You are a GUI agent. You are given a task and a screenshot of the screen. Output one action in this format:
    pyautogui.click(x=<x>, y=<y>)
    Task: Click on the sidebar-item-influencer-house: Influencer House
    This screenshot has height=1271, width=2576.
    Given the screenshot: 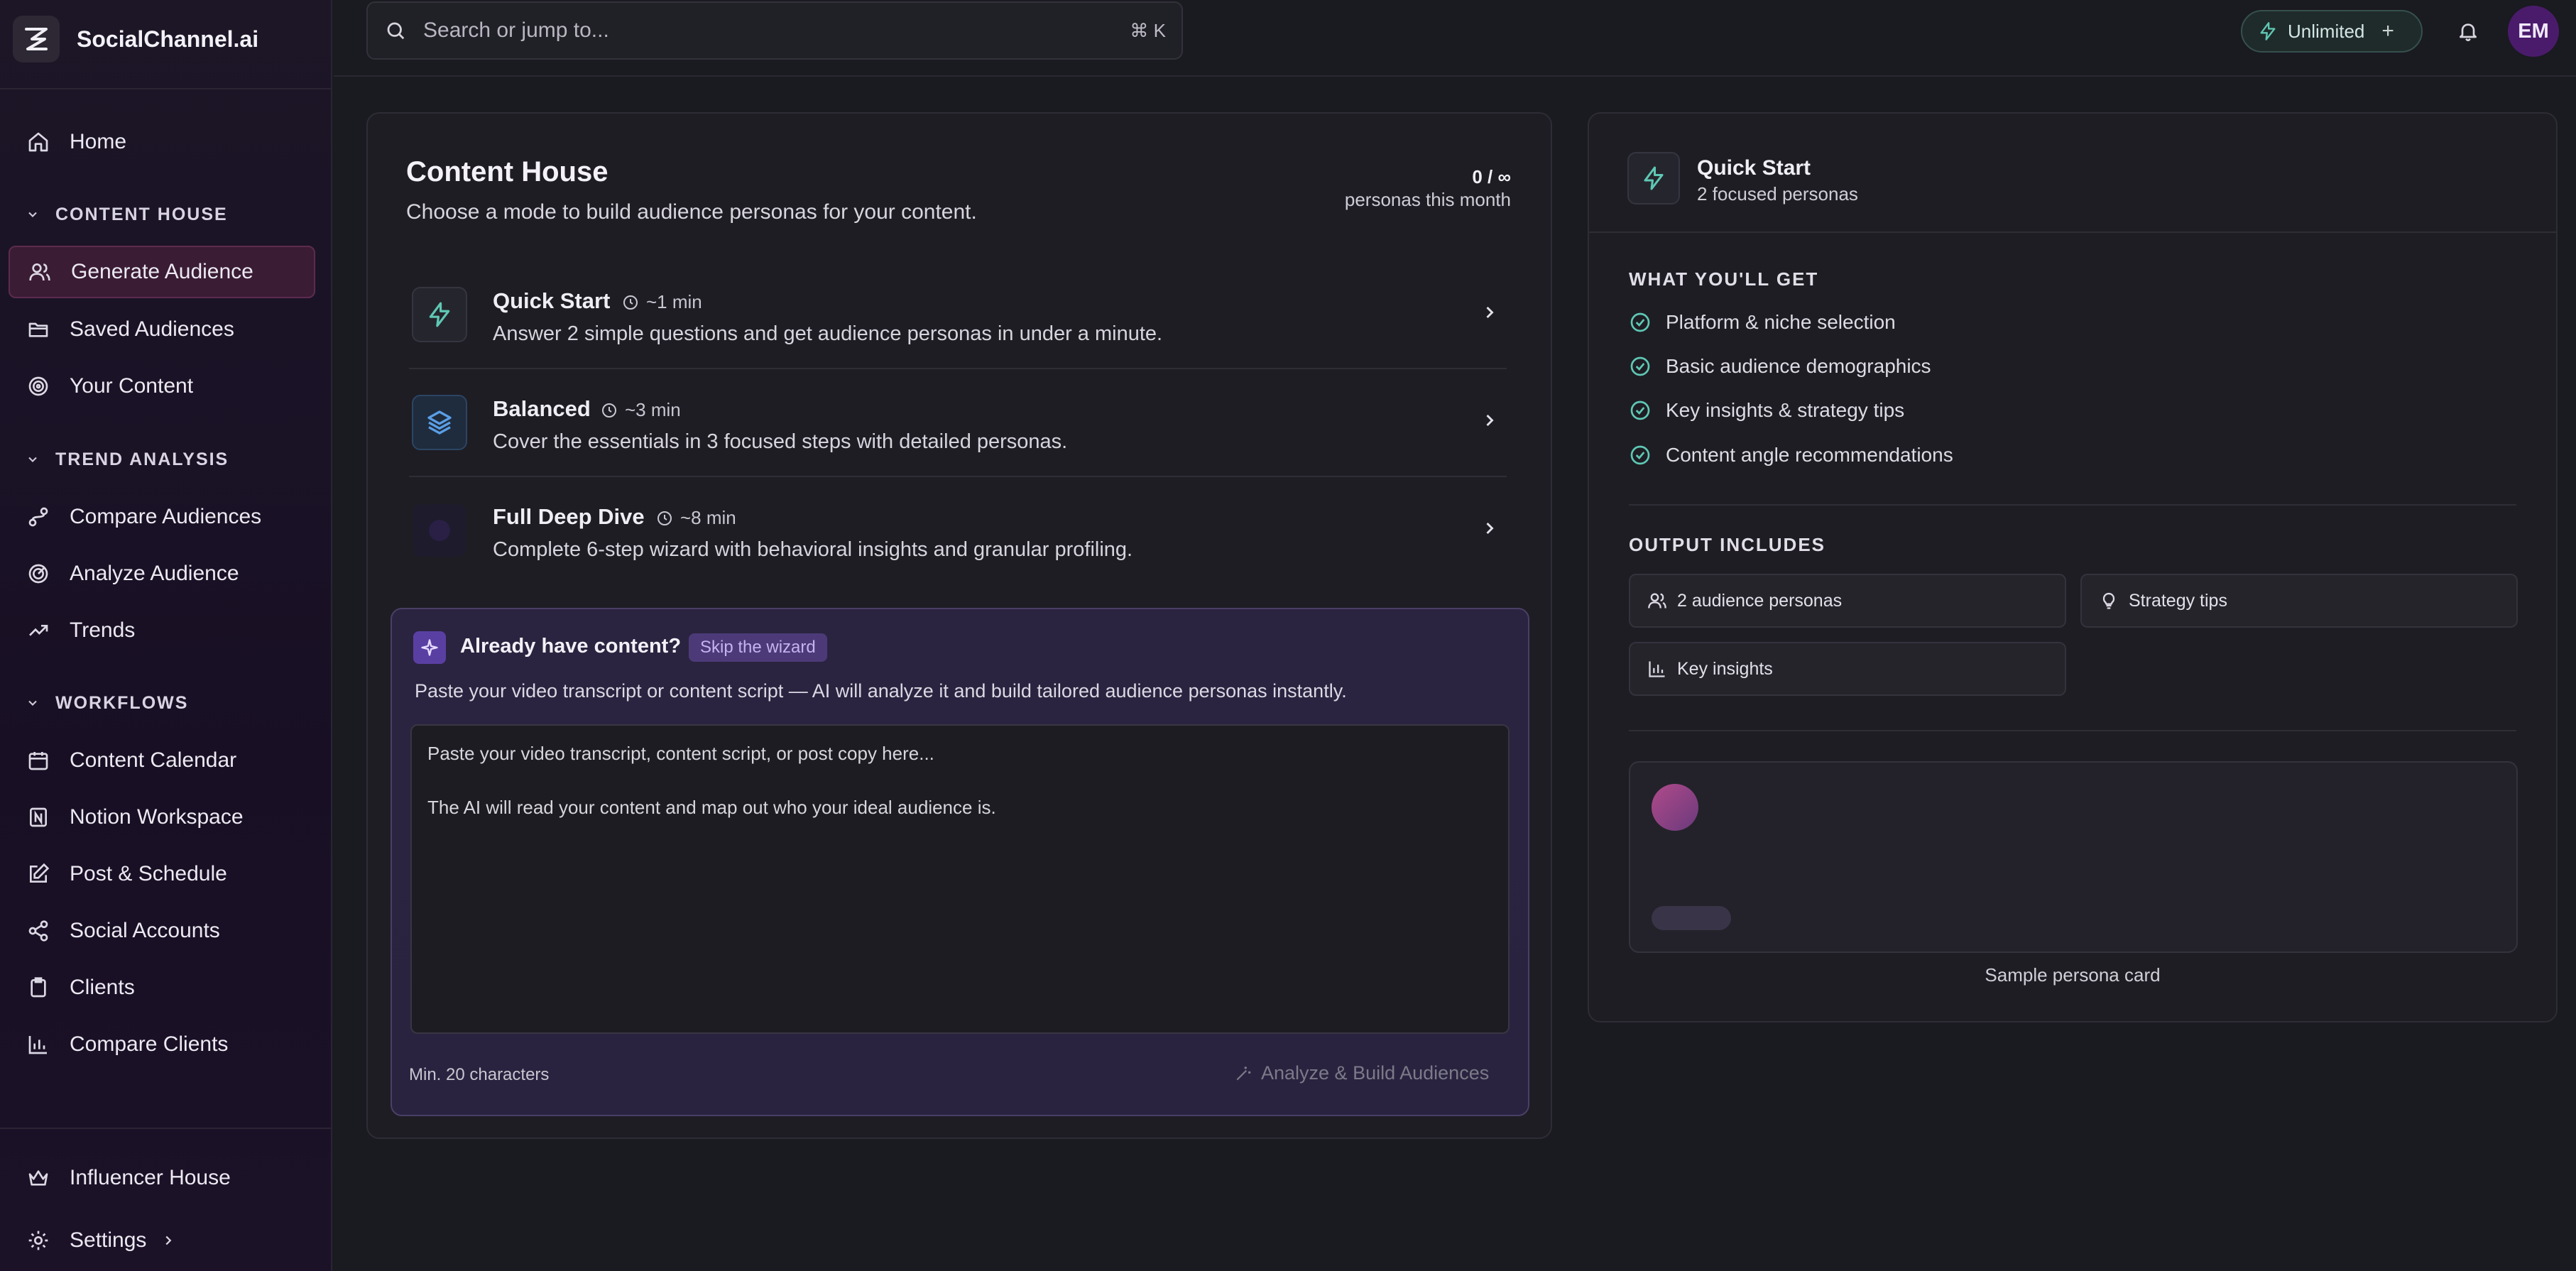 What is the action you would take?
    pyautogui.click(x=162, y=1178)
    